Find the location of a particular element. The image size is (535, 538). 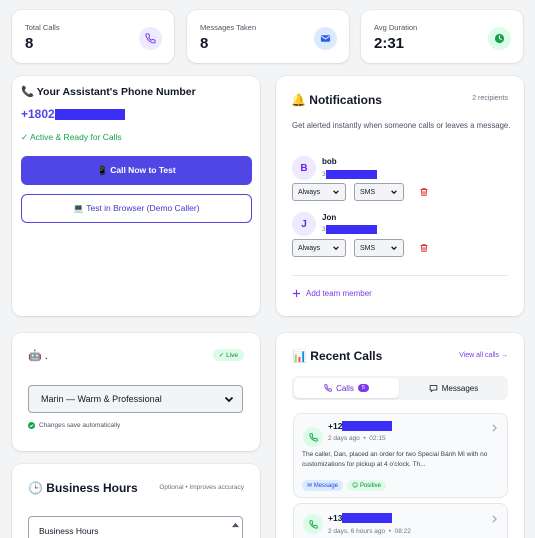

autosave-note: Changes save automatically is located at coordinates (74, 425).